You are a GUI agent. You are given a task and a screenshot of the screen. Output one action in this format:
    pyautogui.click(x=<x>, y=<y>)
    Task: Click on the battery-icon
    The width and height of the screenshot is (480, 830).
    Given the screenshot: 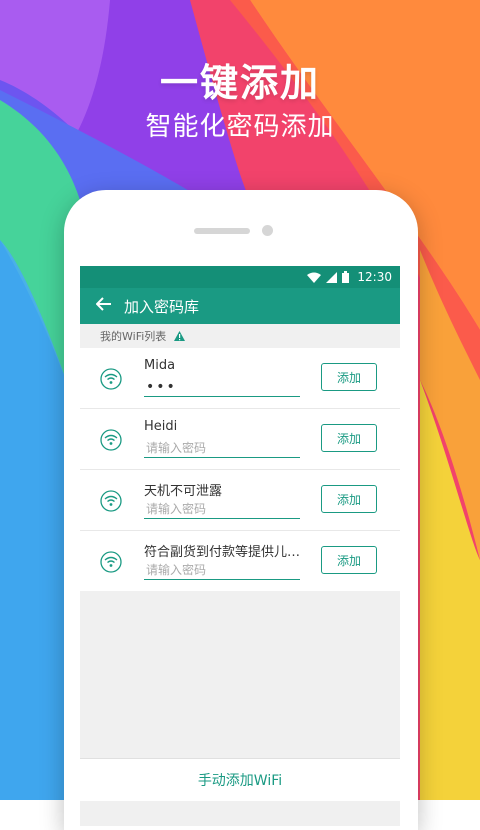 What is the action you would take?
    pyautogui.click(x=346, y=277)
    